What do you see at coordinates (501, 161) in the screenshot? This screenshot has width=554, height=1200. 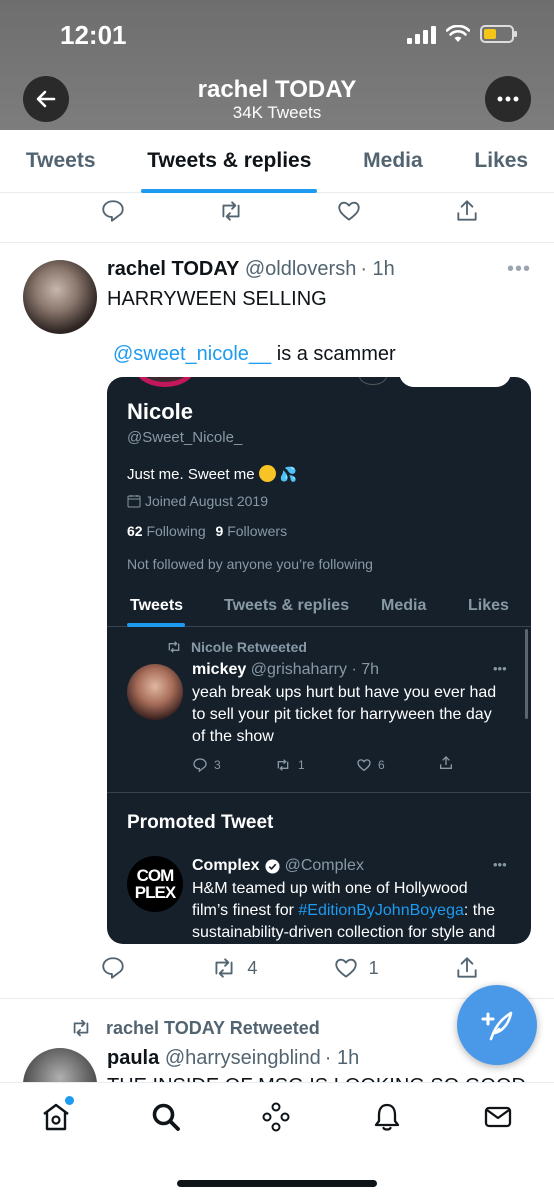 I see `tab-likes: Likes` at bounding box center [501, 161].